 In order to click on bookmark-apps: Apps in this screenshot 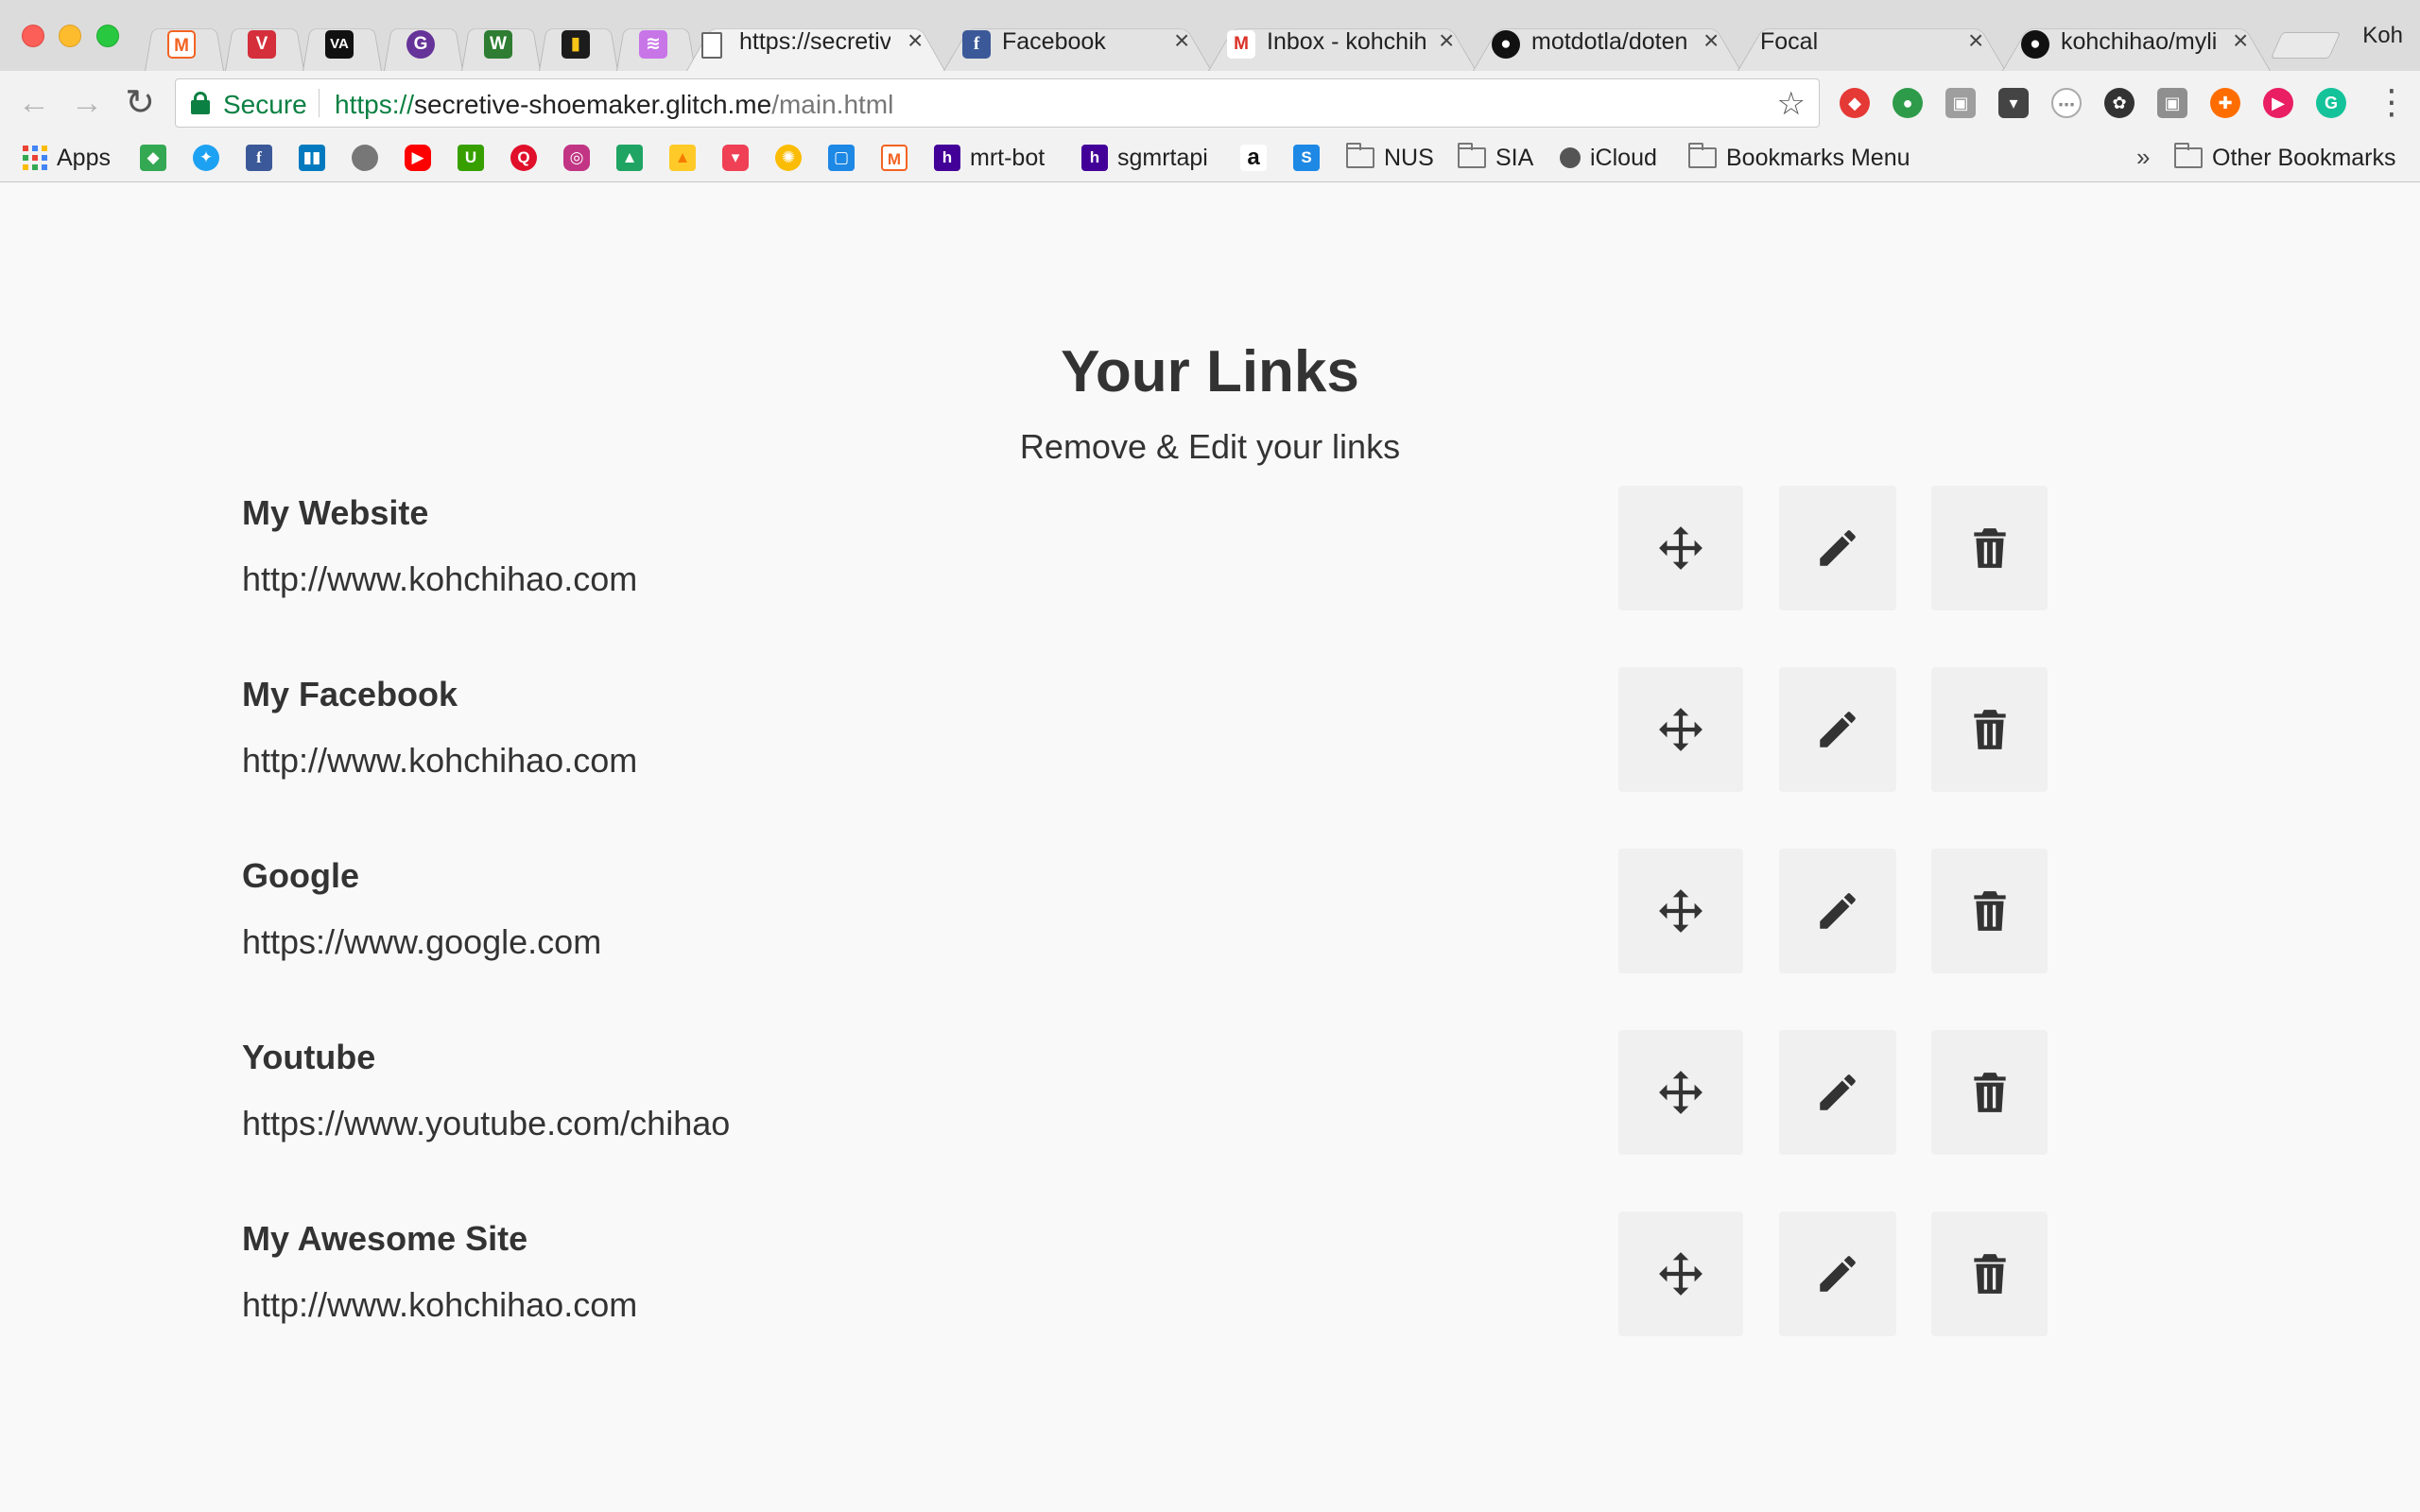, I will do `click(67, 158)`.